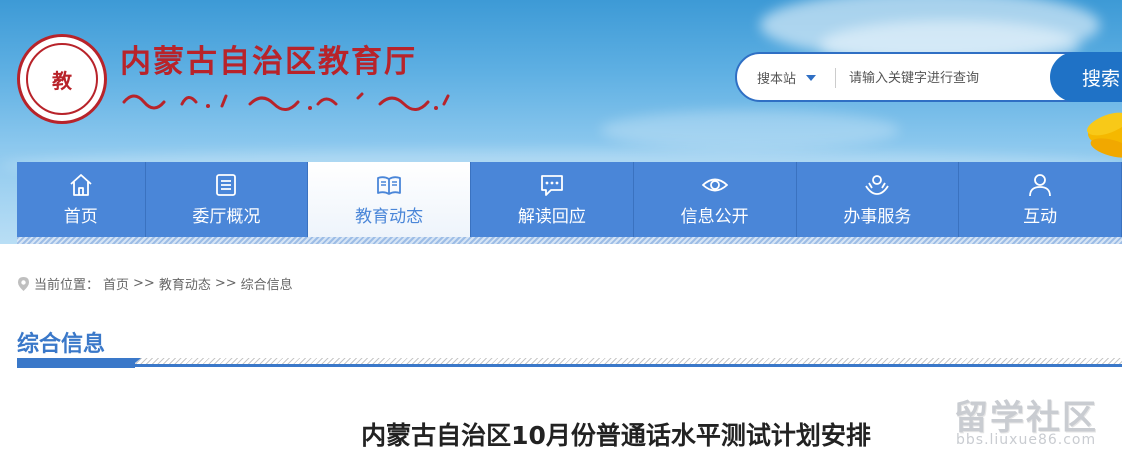 Image resolution: width=1122 pixels, height=462 pixels. I want to click on section-title: 综合信息, so click(61, 344).